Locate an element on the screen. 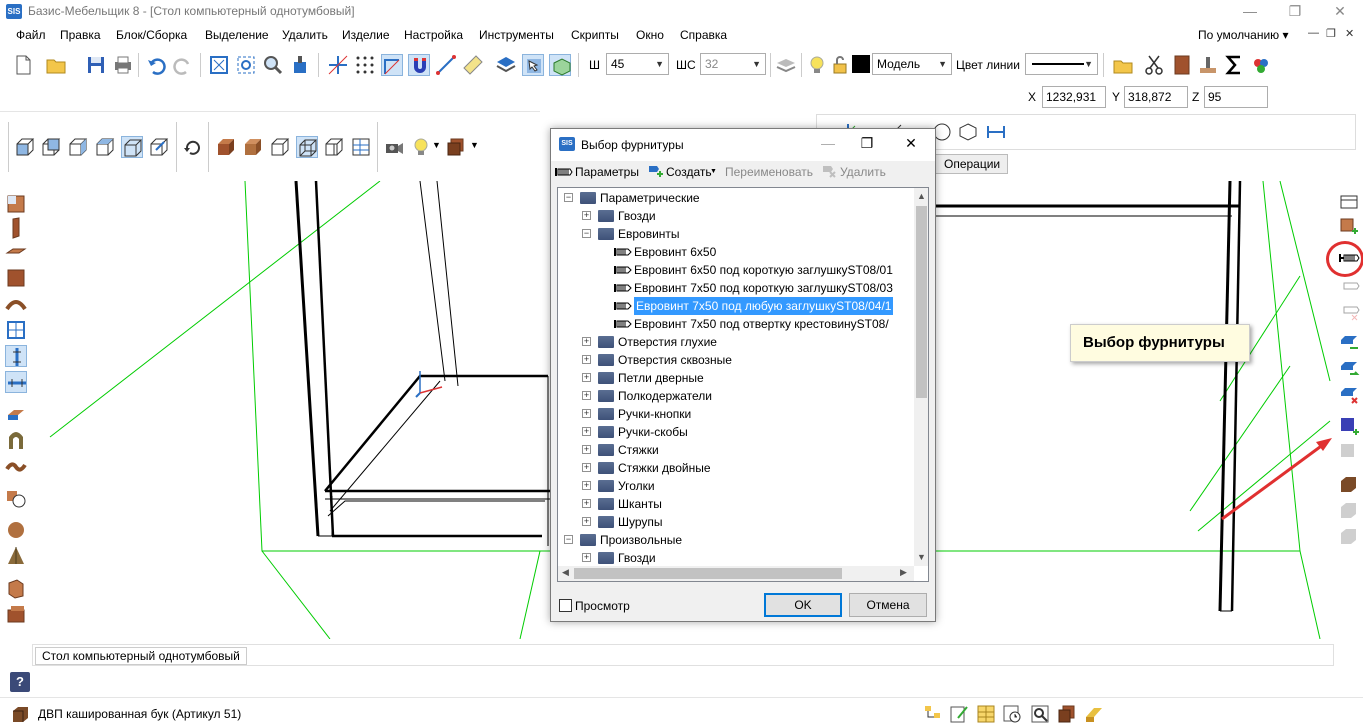 Image resolution: width=1363 pixels, height=728 pixels. table-icon is located at coordinates (986, 714).